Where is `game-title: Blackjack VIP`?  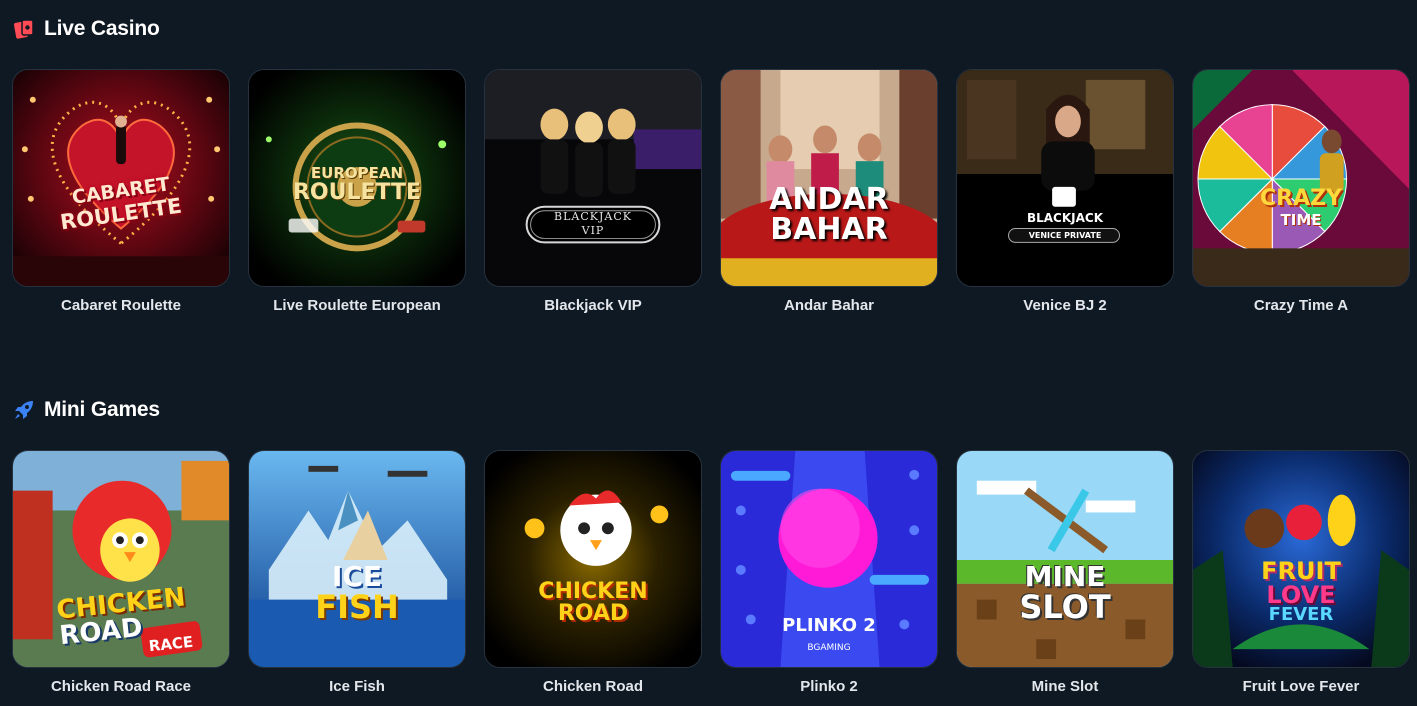
game-title: Blackjack VIP is located at coordinates (593, 305).